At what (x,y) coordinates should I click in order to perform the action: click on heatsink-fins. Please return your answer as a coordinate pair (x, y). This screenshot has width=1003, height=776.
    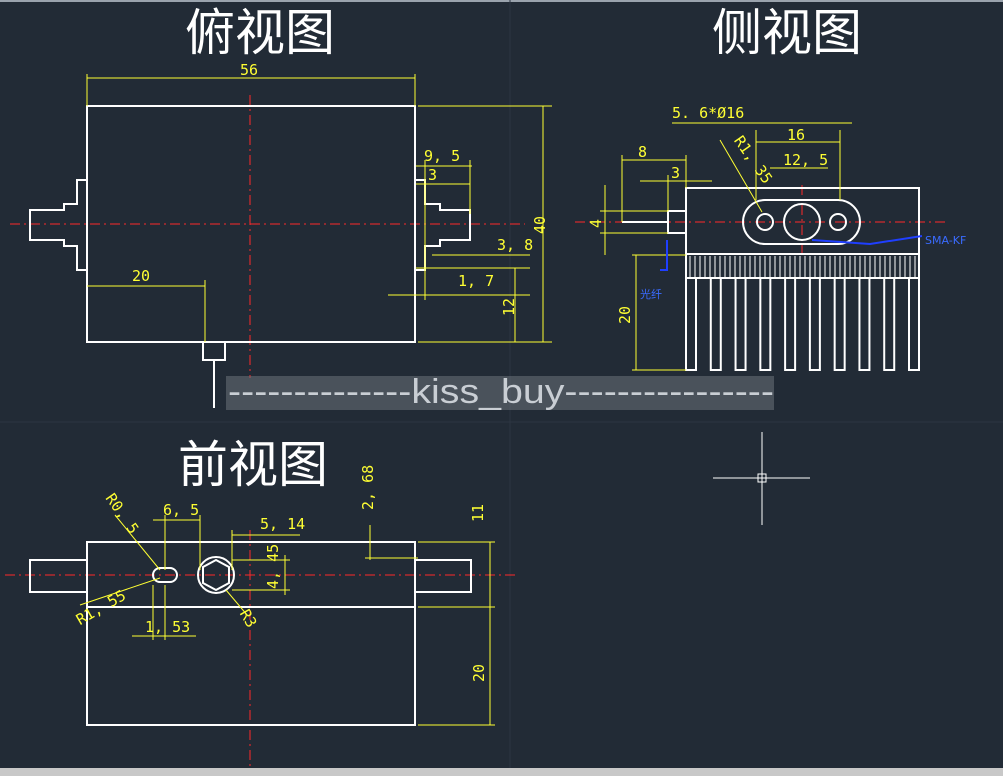
    Looking at the image, I should click on (802, 324).